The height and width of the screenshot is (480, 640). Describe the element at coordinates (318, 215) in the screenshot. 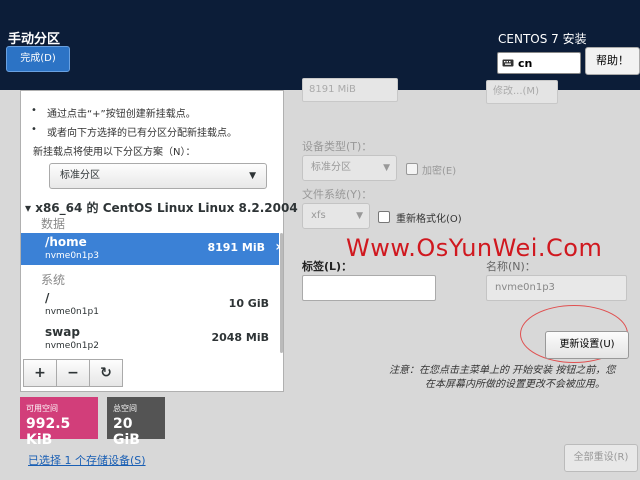

I see `filesystem-value: xfs` at that location.